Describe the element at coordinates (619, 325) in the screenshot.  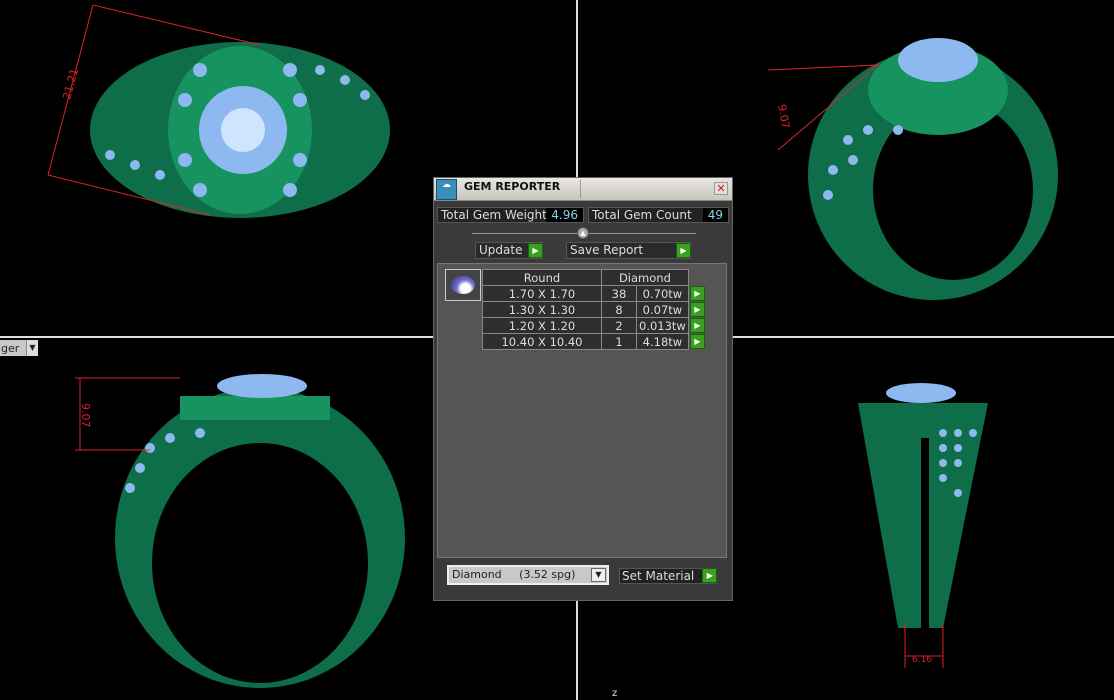
I see `gem-count: 2` at that location.